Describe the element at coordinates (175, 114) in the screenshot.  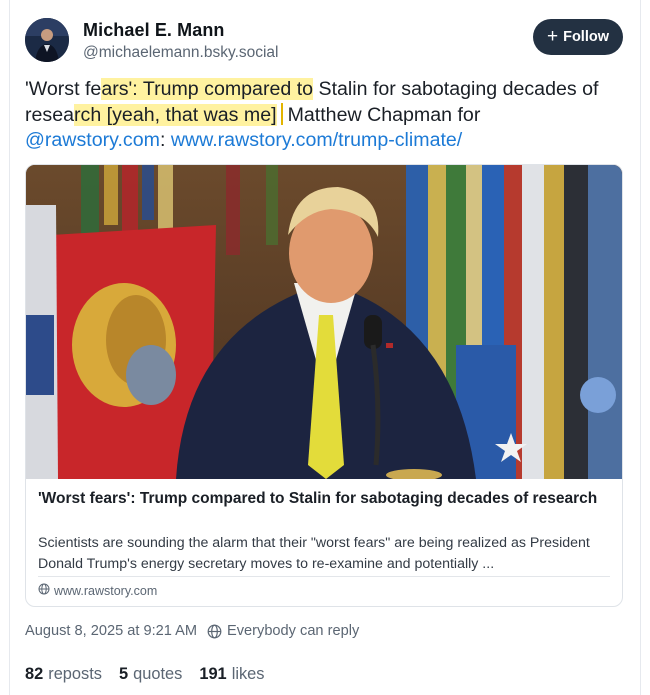
I see `highlighted-text: rch [yeah, that was me]` at that location.